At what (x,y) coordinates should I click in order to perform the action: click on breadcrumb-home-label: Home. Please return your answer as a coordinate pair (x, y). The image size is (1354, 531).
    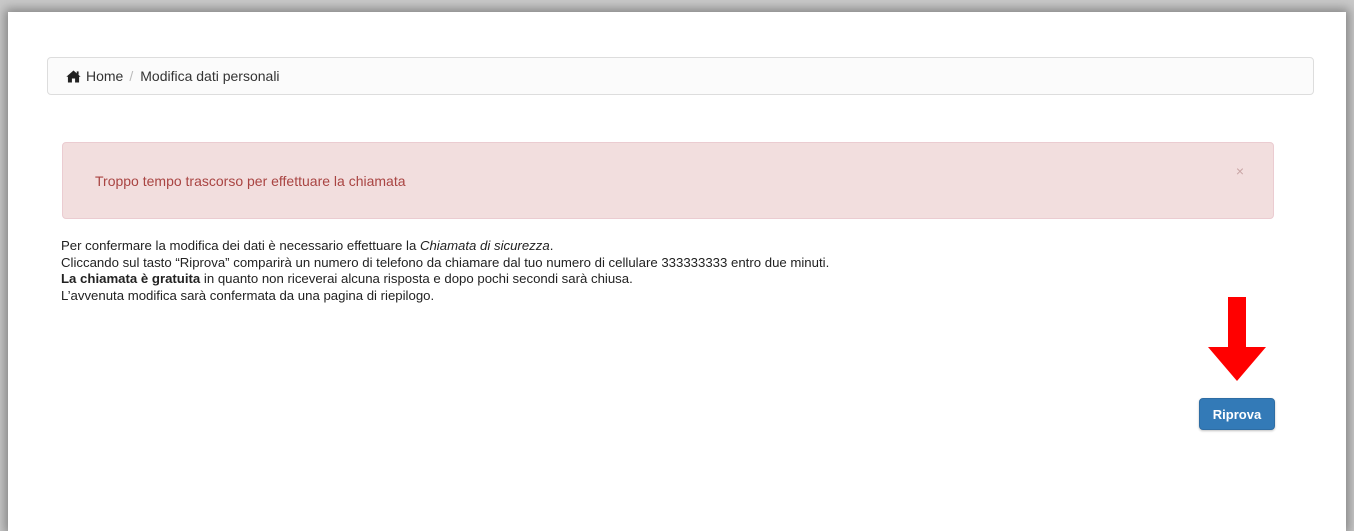
    Looking at the image, I should click on (104, 76).